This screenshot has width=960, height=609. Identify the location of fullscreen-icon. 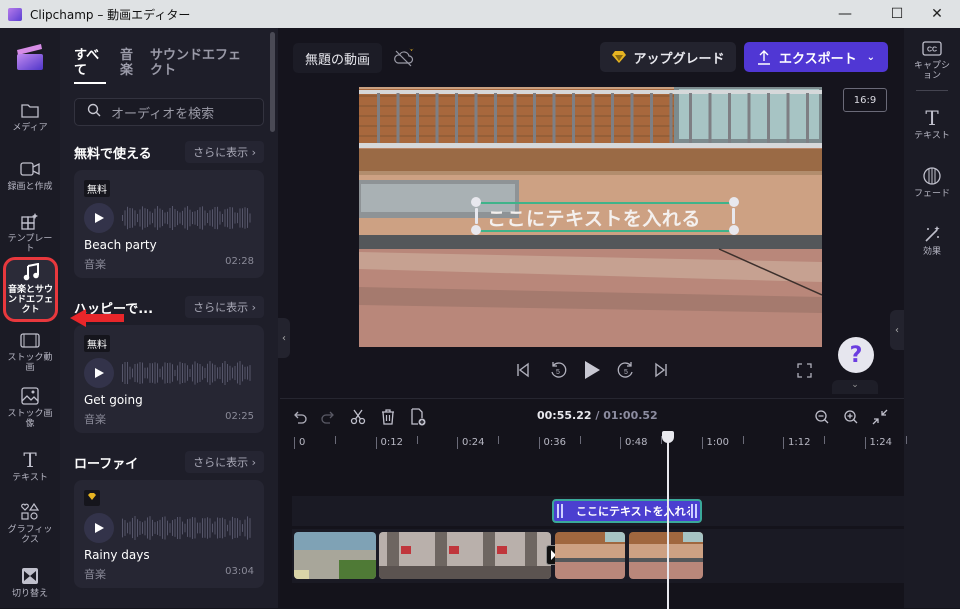
(804, 370).